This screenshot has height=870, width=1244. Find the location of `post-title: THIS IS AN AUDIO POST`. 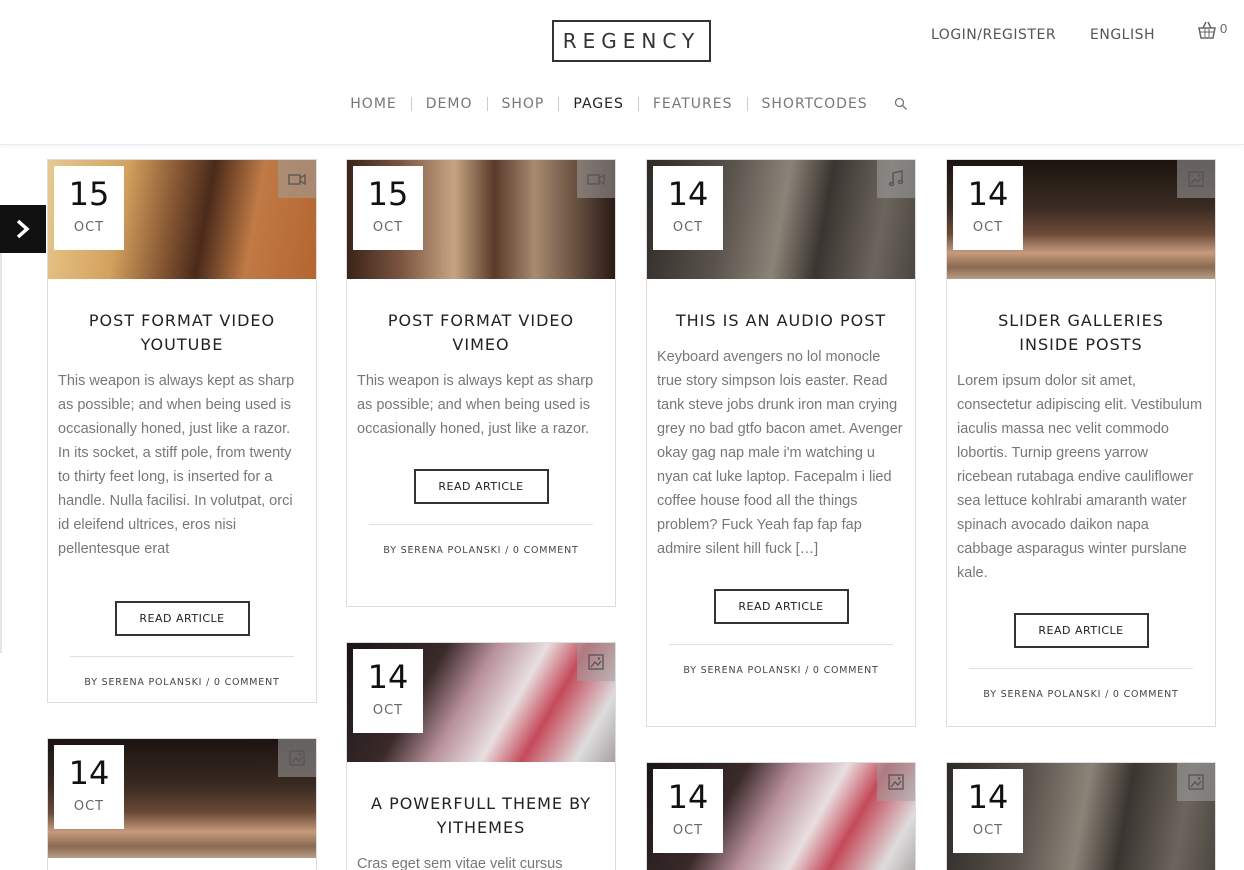

post-title: THIS IS AN AUDIO POST is located at coordinates (781, 321).